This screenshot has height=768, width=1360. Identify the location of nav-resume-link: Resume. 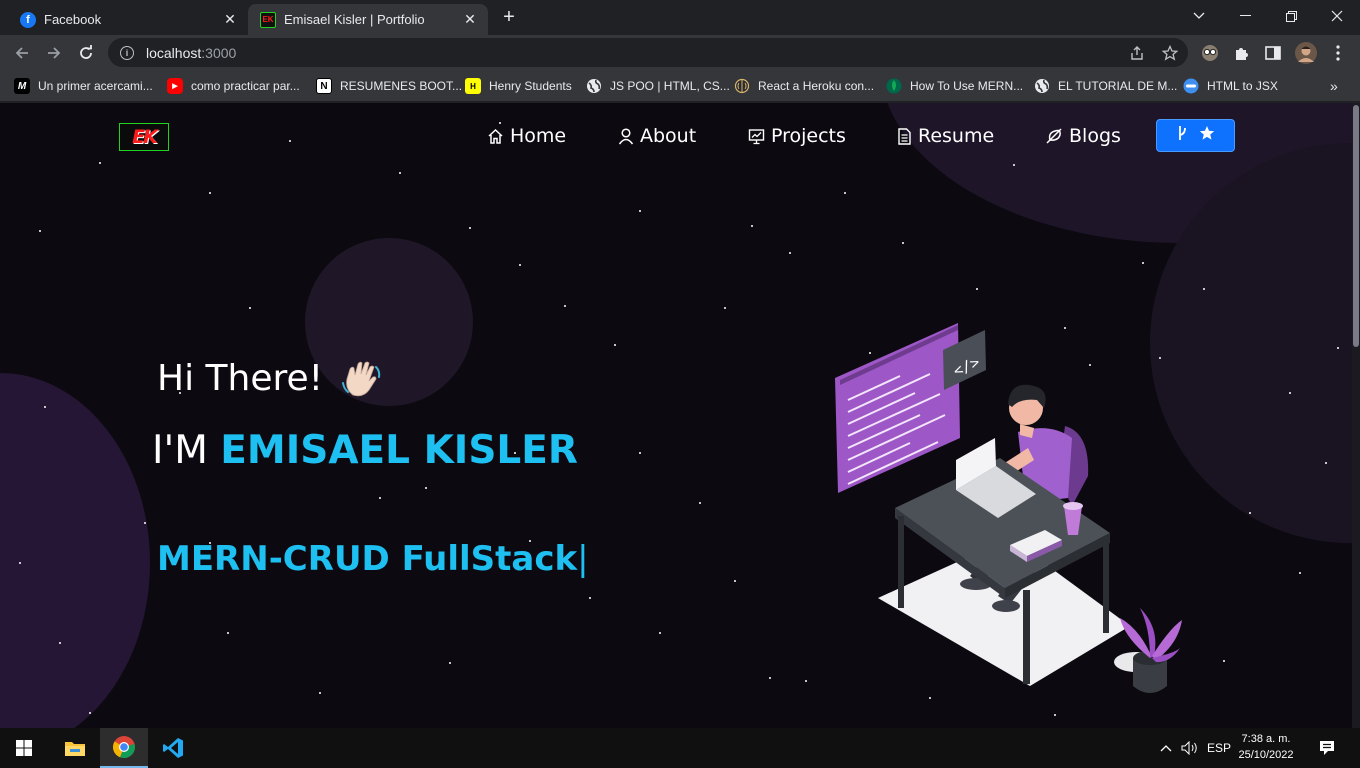
(945, 136).